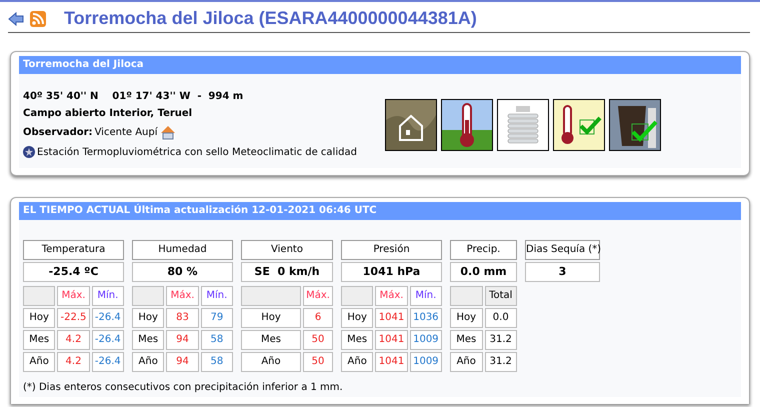 This screenshot has width=760, height=407. Describe the element at coordinates (73, 318) in the screenshot. I see `table-cell: -22.5` at that location.